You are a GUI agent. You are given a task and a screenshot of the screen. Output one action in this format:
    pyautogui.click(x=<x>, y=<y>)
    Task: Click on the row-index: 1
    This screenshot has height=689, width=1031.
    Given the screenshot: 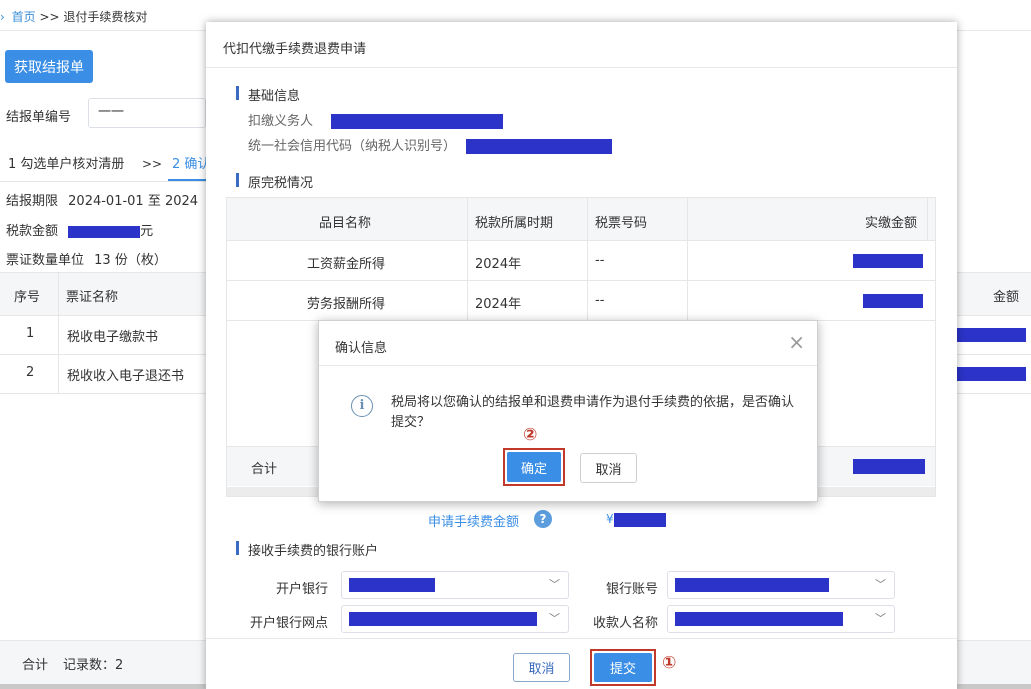 What is the action you would take?
    pyautogui.click(x=30, y=333)
    